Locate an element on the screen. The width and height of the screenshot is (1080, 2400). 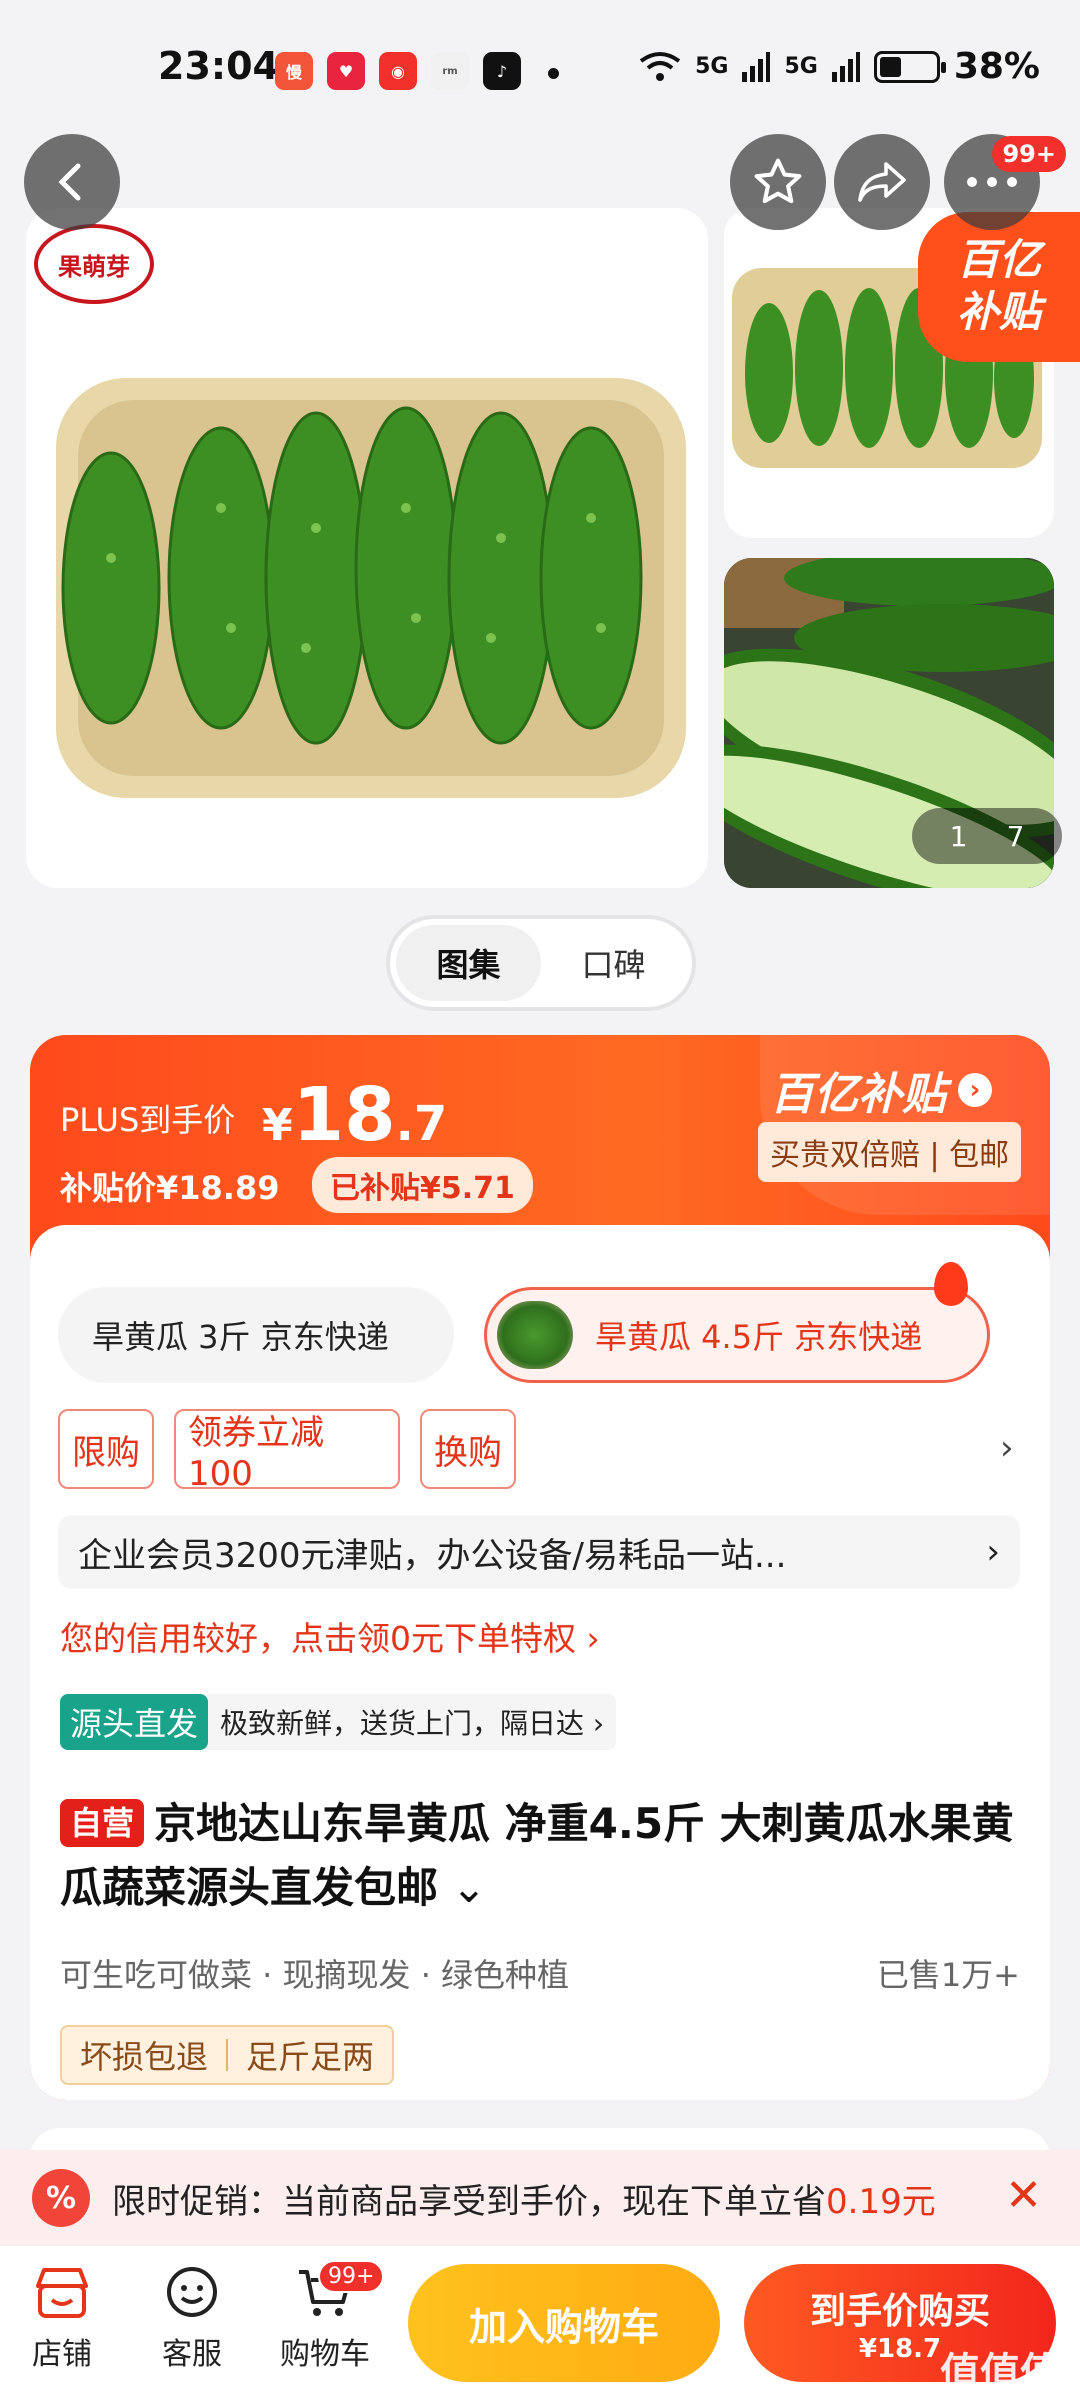
subsidy-corner-line1: 百亿 is located at coordinates (998, 259).